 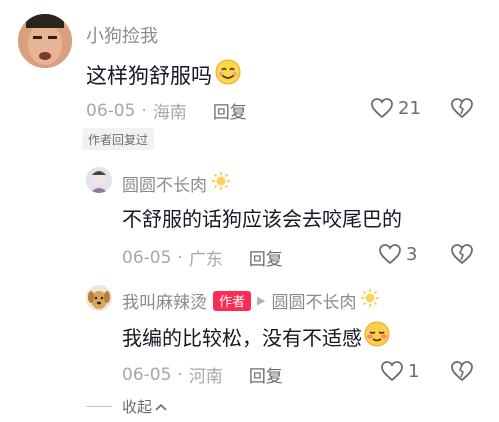 I want to click on triangle-right-icon: ▶, so click(x=261, y=300).